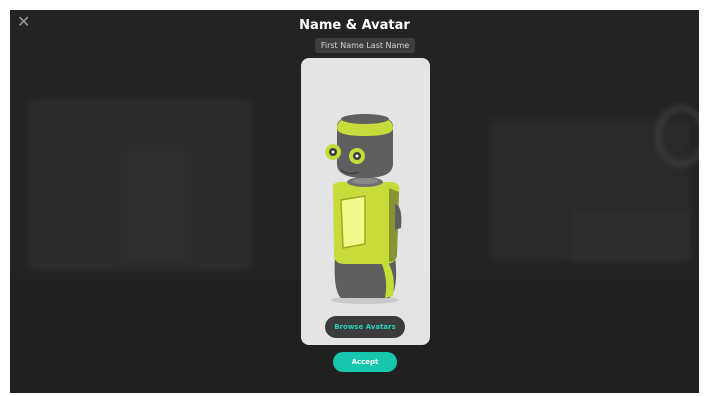  I want to click on background-logo, so click(677, 136).